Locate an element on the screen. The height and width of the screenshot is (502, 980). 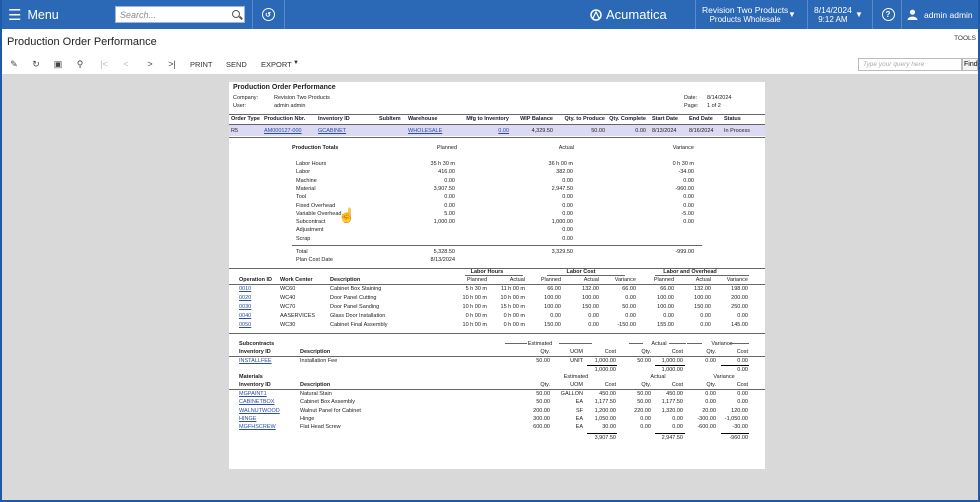
ops-cell: WC70 is located at coordinates (288, 307).